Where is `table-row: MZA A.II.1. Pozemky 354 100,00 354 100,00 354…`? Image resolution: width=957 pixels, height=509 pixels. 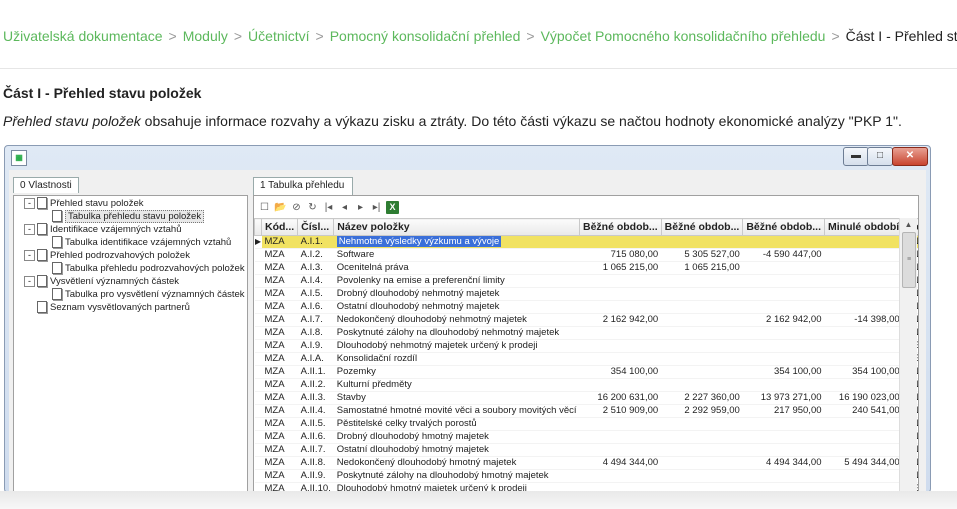 table-row: MZA A.II.1. Pozemky 354 100,00 354 100,00 354… is located at coordinates (586, 372).